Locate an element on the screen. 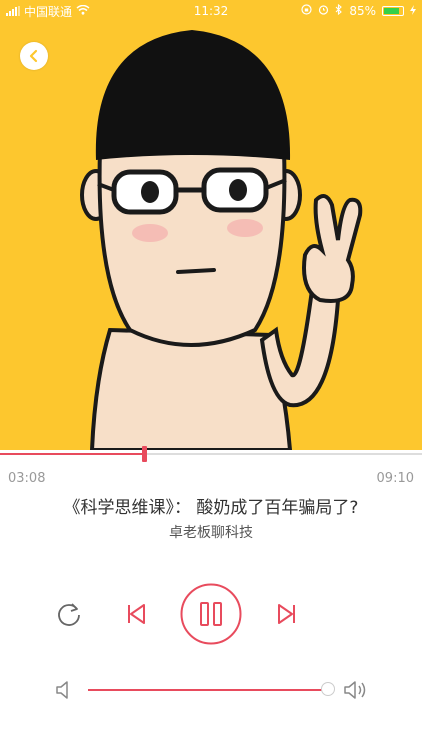 The width and height of the screenshot is (422, 750). progress-thumb is located at coordinates (144, 454).